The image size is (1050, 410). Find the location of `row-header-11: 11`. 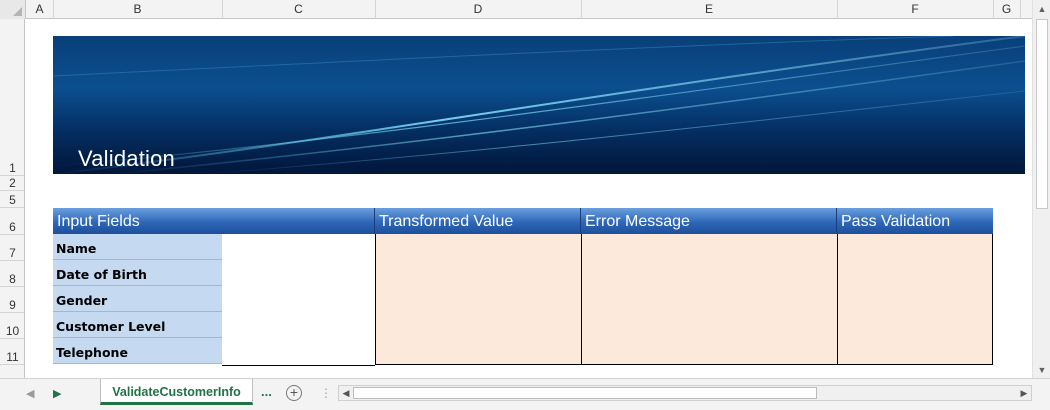

row-header-11: 11 is located at coordinates (12, 351).